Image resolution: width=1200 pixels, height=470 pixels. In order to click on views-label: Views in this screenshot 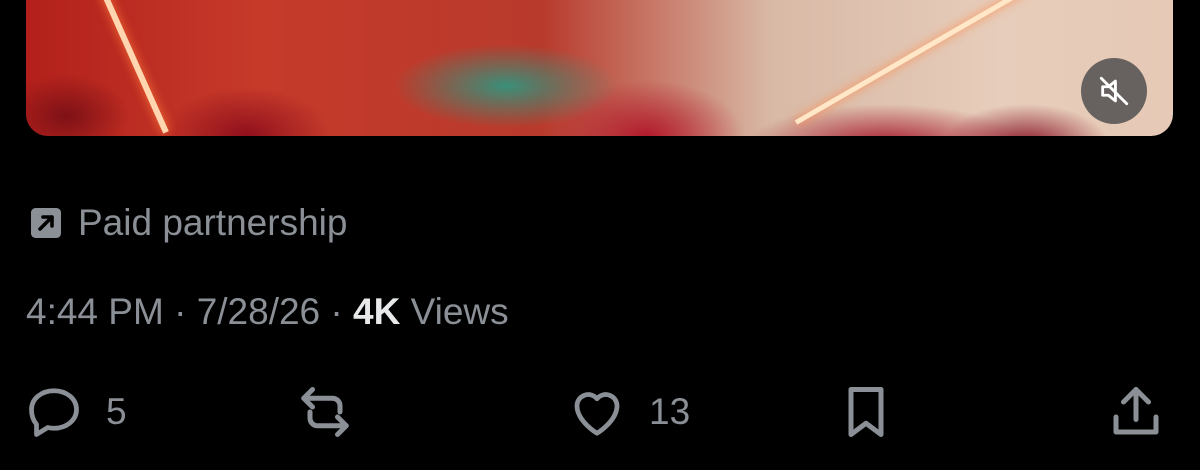, I will do `click(459, 311)`.